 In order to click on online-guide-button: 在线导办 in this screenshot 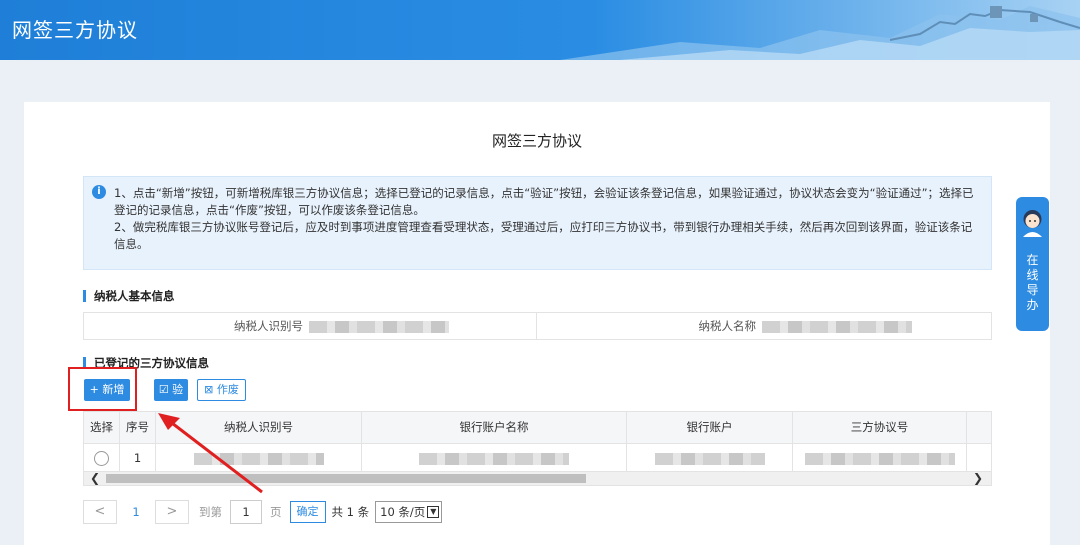, I will do `click(1032, 264)`.